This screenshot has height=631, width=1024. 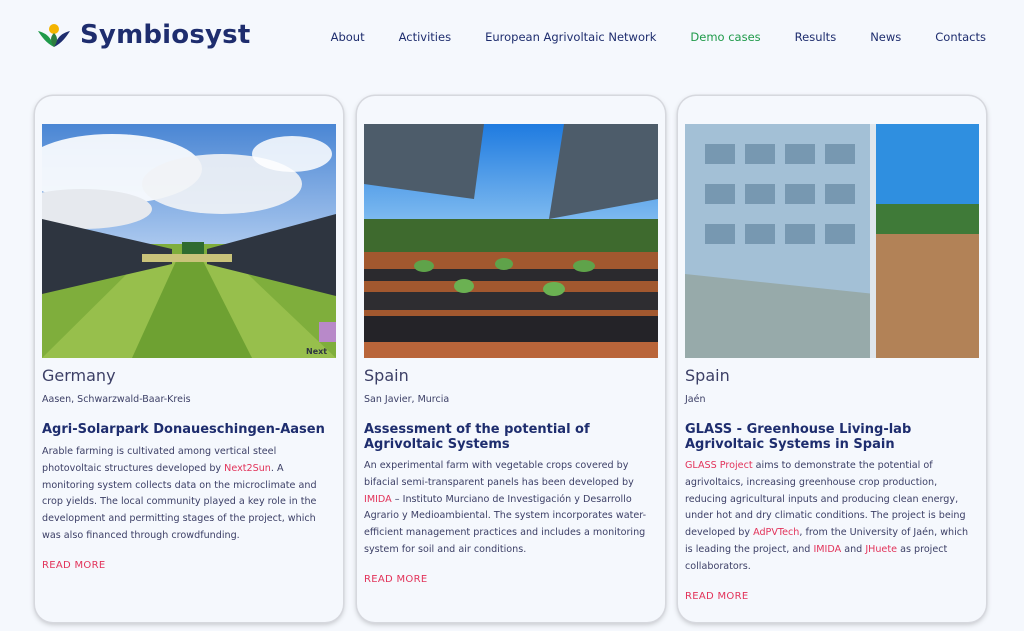 What do you see at coordinates (189, 241) in the screenshot?
I see `card-image-vertical-solar-field: Next` at bounding box center [189, 241].